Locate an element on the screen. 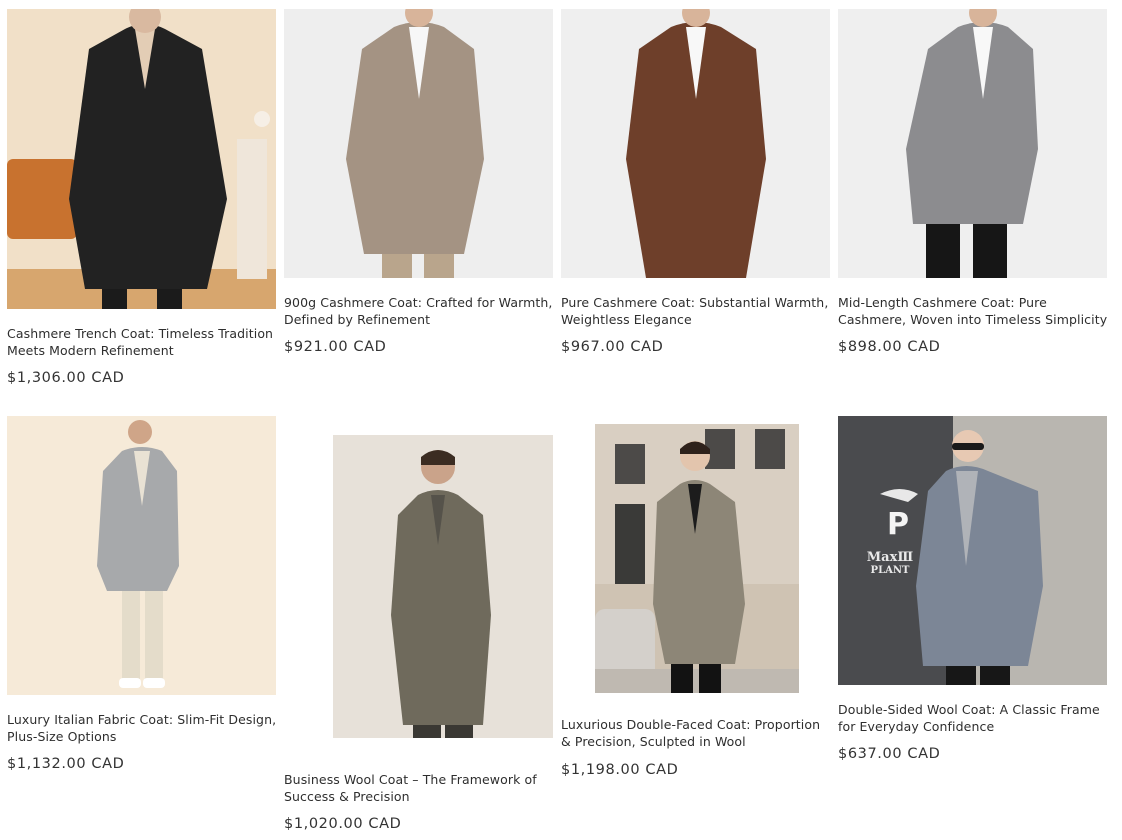 Image resolution: width=1122 pixels, height=840 pixels. product-image: P MaxⅢ PLANT is located at coordinates (972, 550).